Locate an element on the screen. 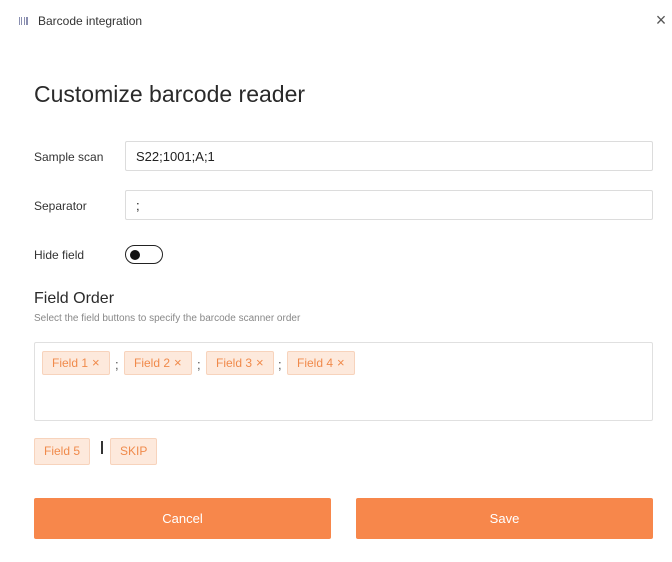 The height and width of the screenshot is (562, 672). title-bar: Barcode integration × is located at coordinates (336, 22).